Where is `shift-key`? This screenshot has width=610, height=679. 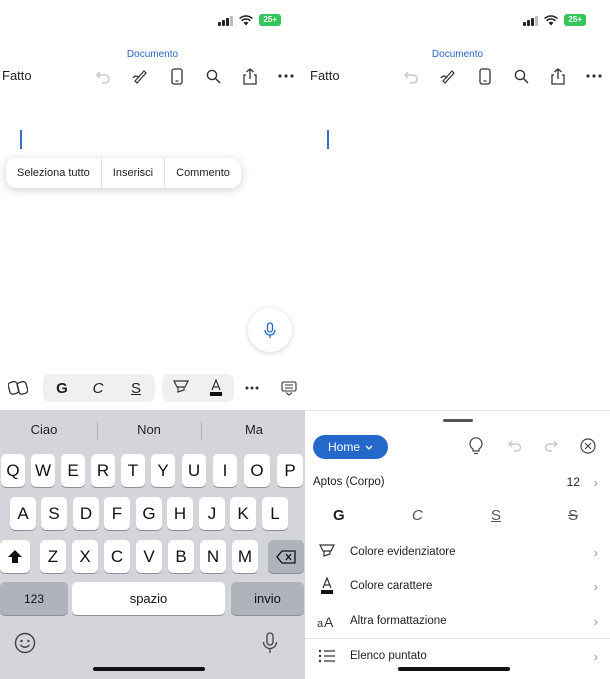 shift-key is located at coordinates (15, 556).